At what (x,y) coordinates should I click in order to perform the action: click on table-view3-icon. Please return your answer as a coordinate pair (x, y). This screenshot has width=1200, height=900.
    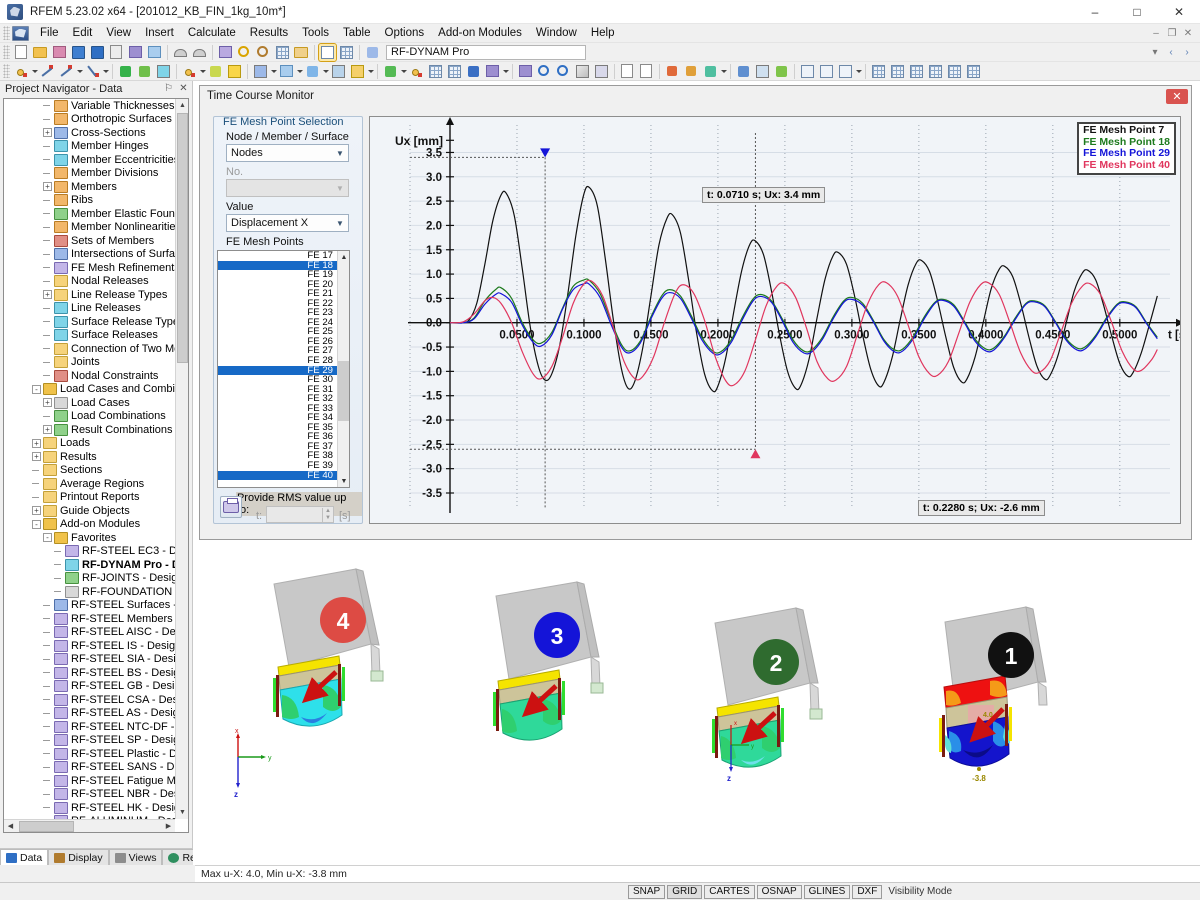
    Looking at the image, I should click on (916, 71).